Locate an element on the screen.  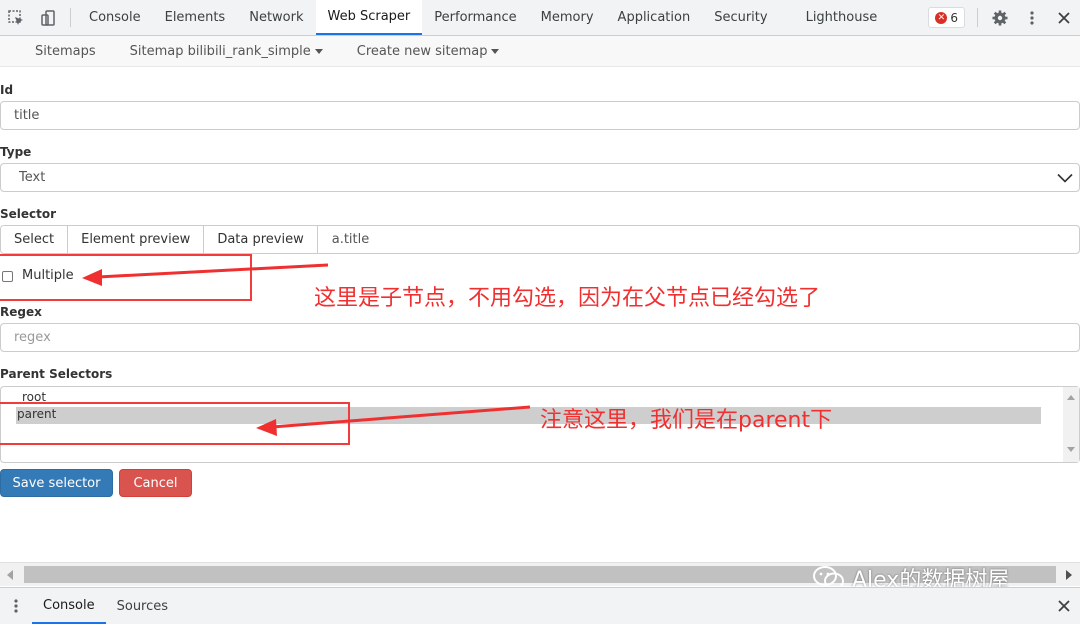
drawer-menu-icon is located at coordinates (16, 606).